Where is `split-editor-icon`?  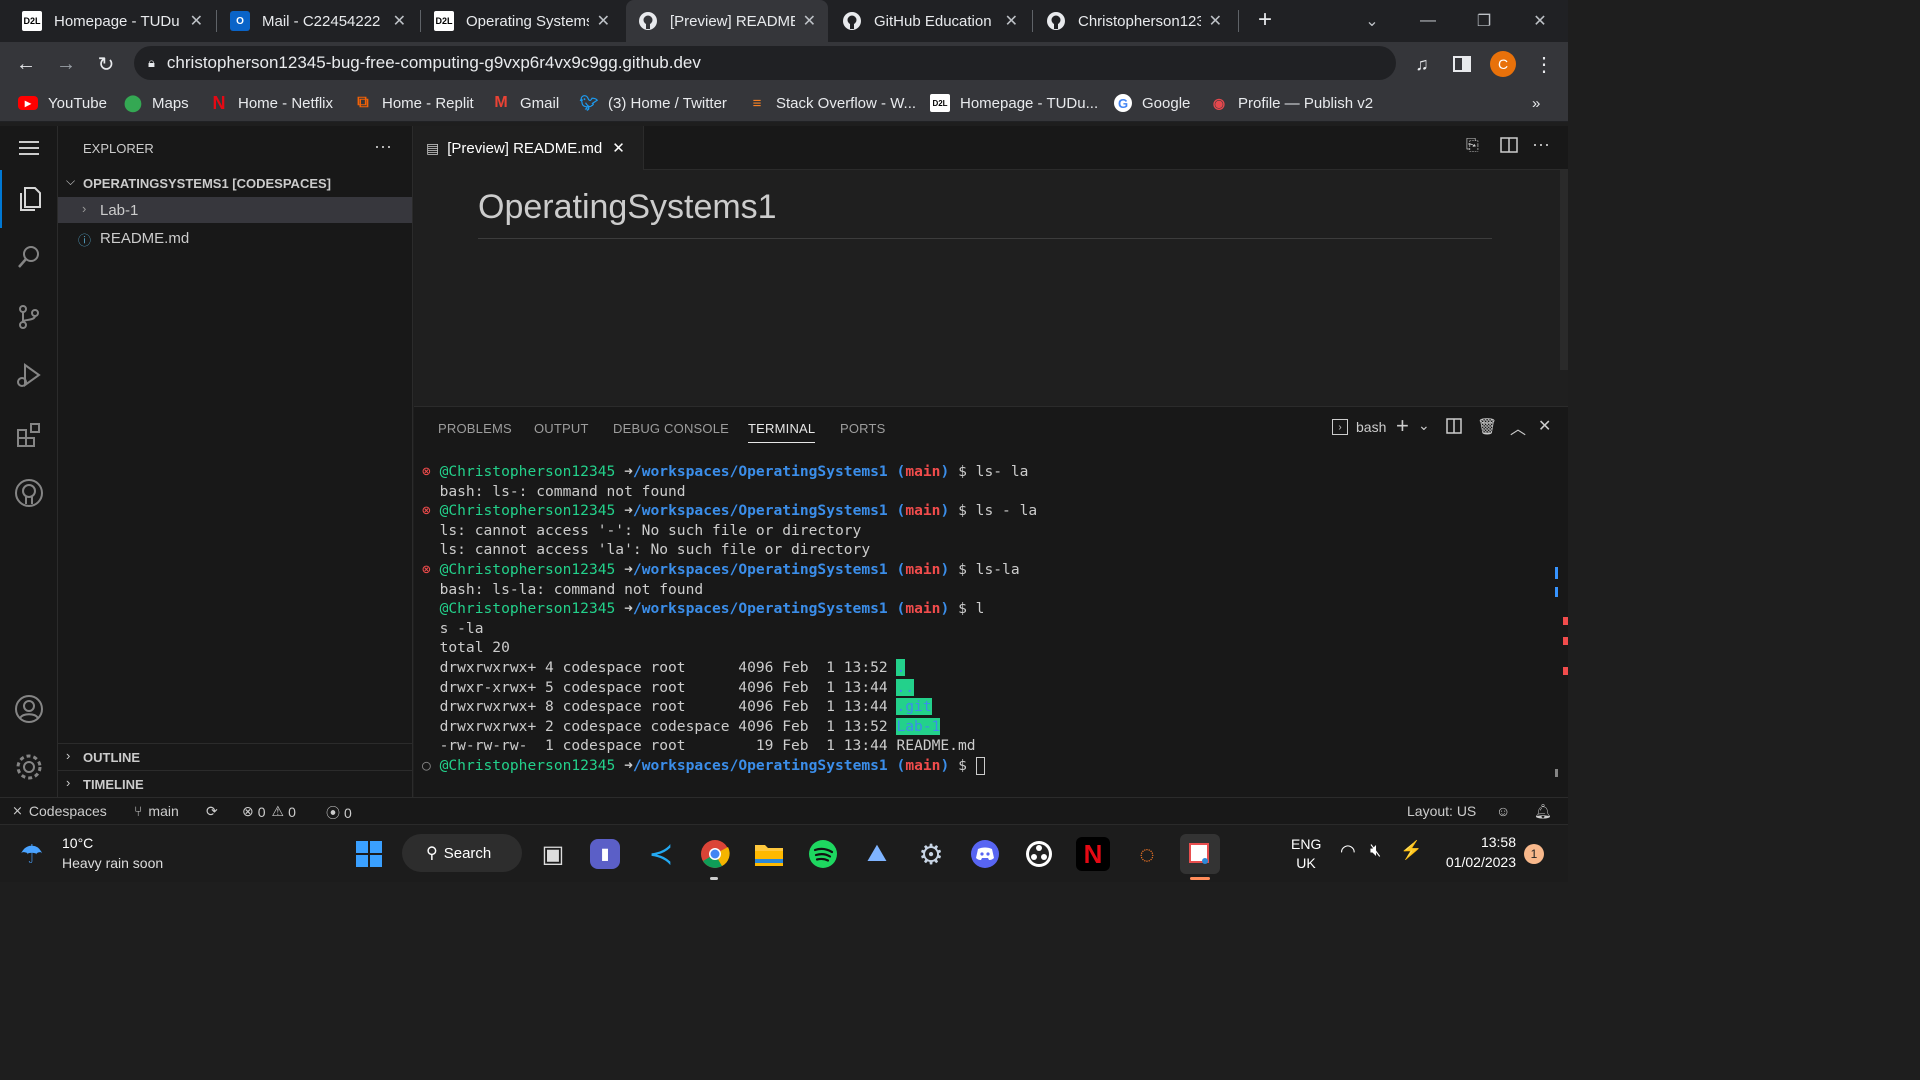
split-editor-icon is located at coordinates (1509, 147).